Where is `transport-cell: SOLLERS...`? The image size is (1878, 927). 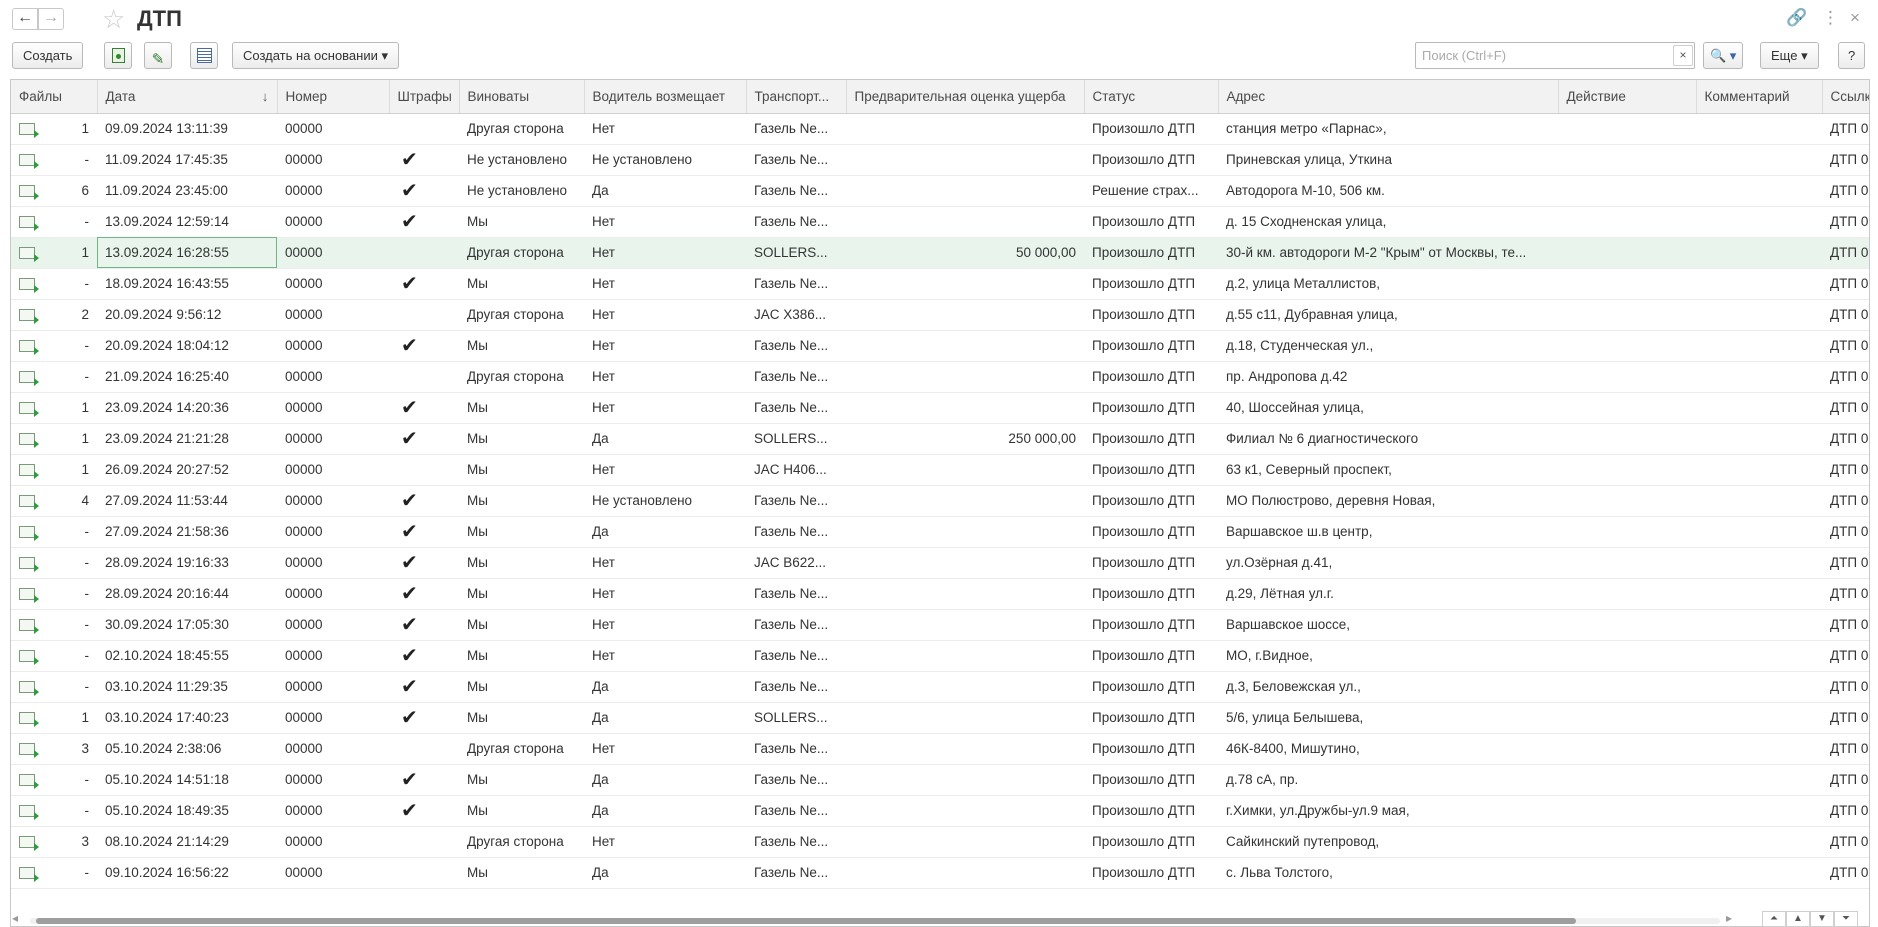 transport-cell: SOLLERS... is located at coordinates (796, 718).